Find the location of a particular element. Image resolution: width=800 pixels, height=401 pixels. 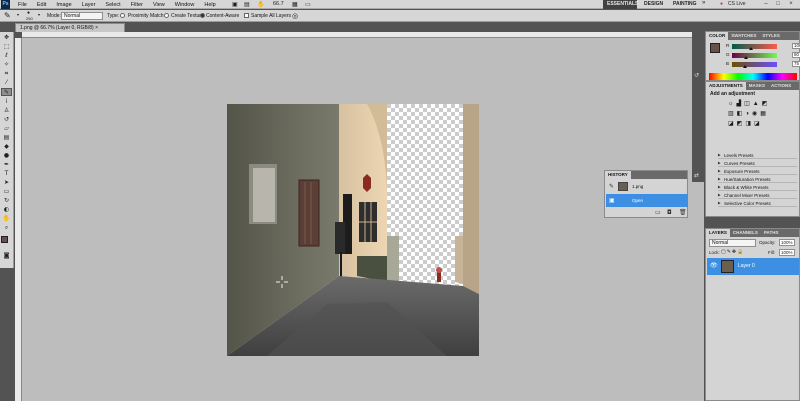

tool-preset-chevron-icon: ▾ is located at coordinates (18, 14).